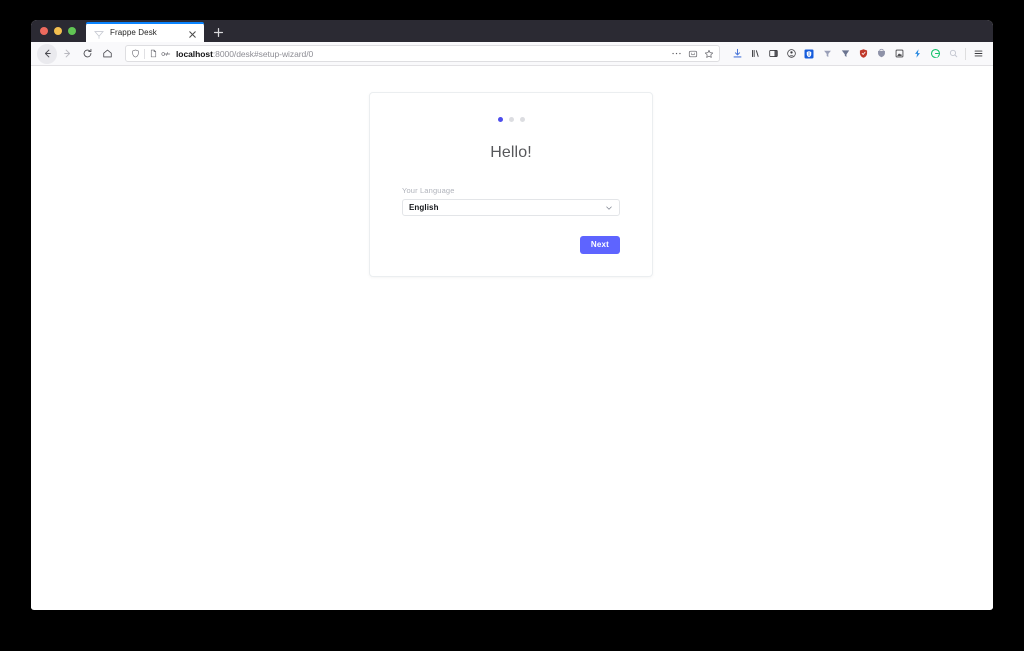 This screenshot has height=651, width=1024. I want to click on extension-toolbar, so click(857, 54).